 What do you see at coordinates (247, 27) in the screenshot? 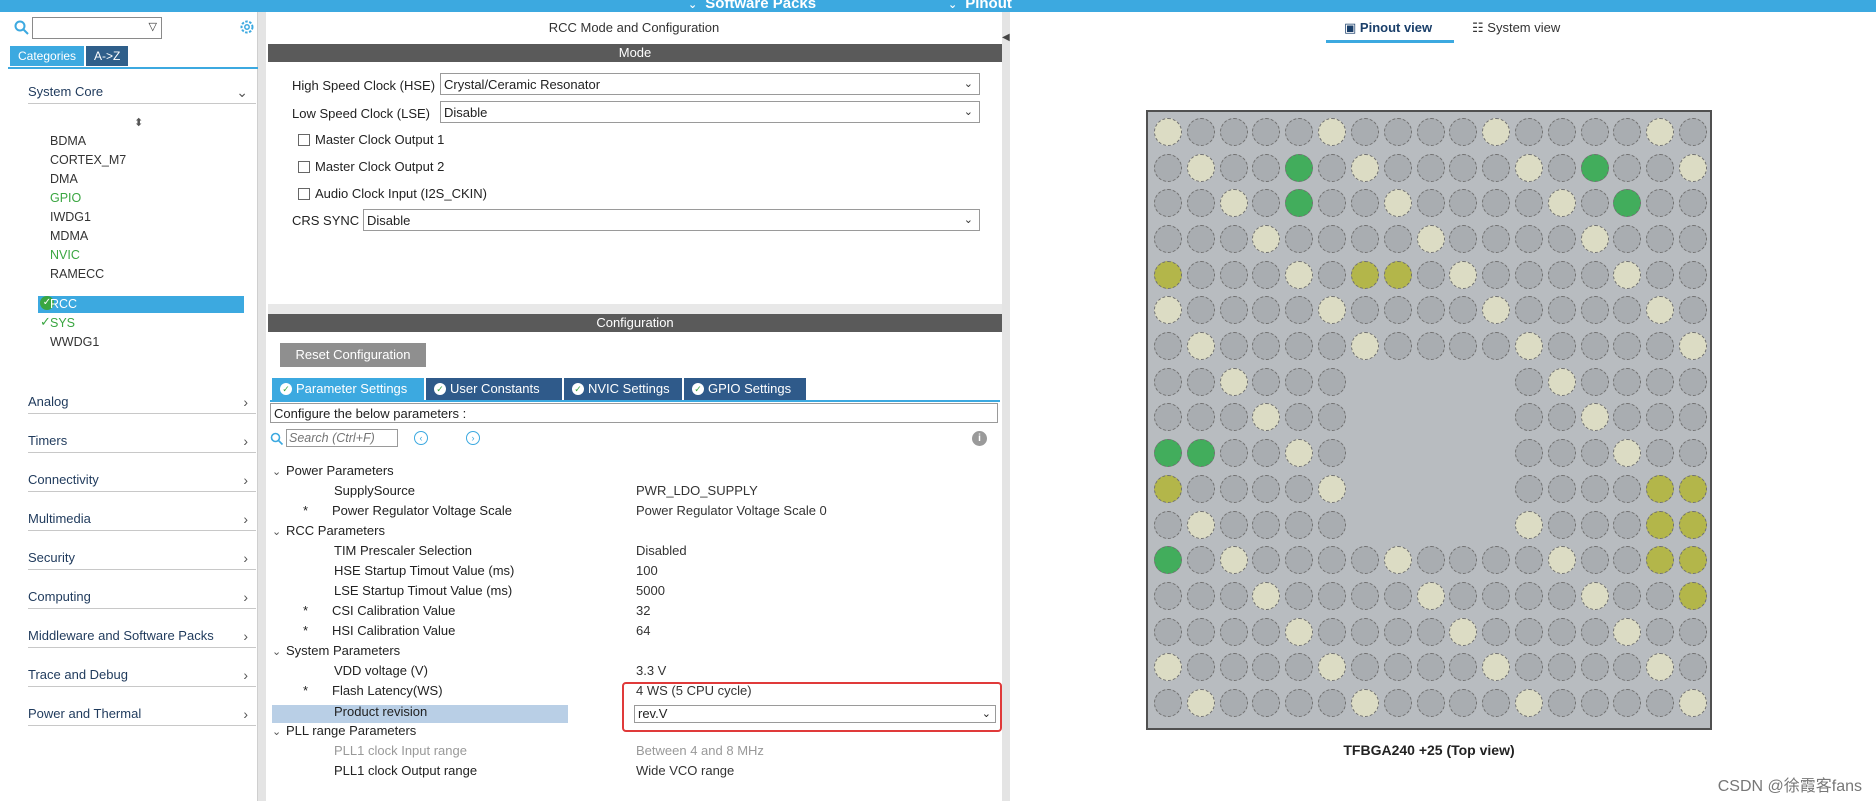
I see `gear-icon` at bounding box center [247, 27].